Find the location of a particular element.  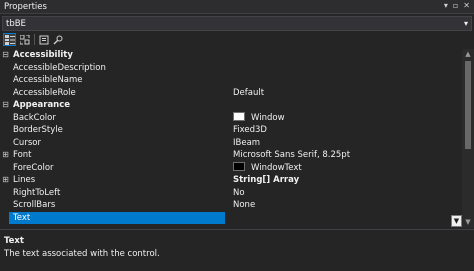

property-value-text: WindowText is located at coordinates (276, 167).